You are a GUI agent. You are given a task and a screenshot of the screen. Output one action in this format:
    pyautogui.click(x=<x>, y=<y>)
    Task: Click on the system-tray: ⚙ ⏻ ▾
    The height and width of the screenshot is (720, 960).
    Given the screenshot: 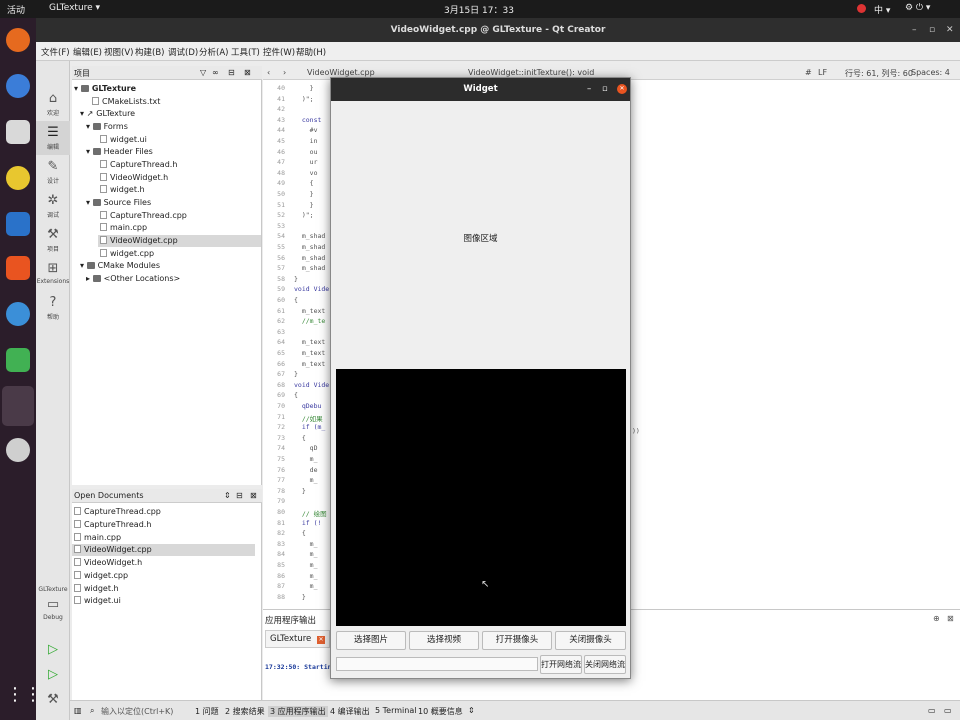 What is the action you would take?
    pyautogui.click(x=917, y=8)
    